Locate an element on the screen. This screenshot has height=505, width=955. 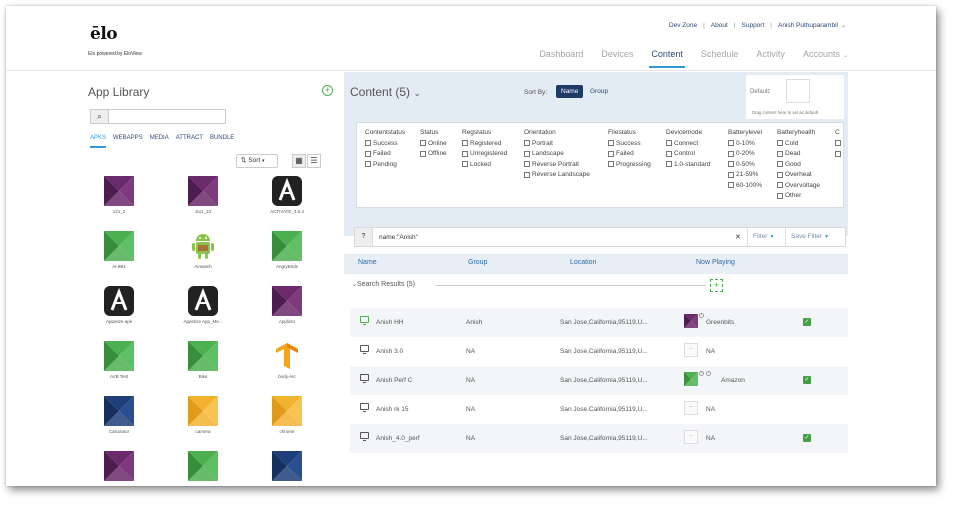
app-tile: AI-8B1 is located at coordinates (119, 250).